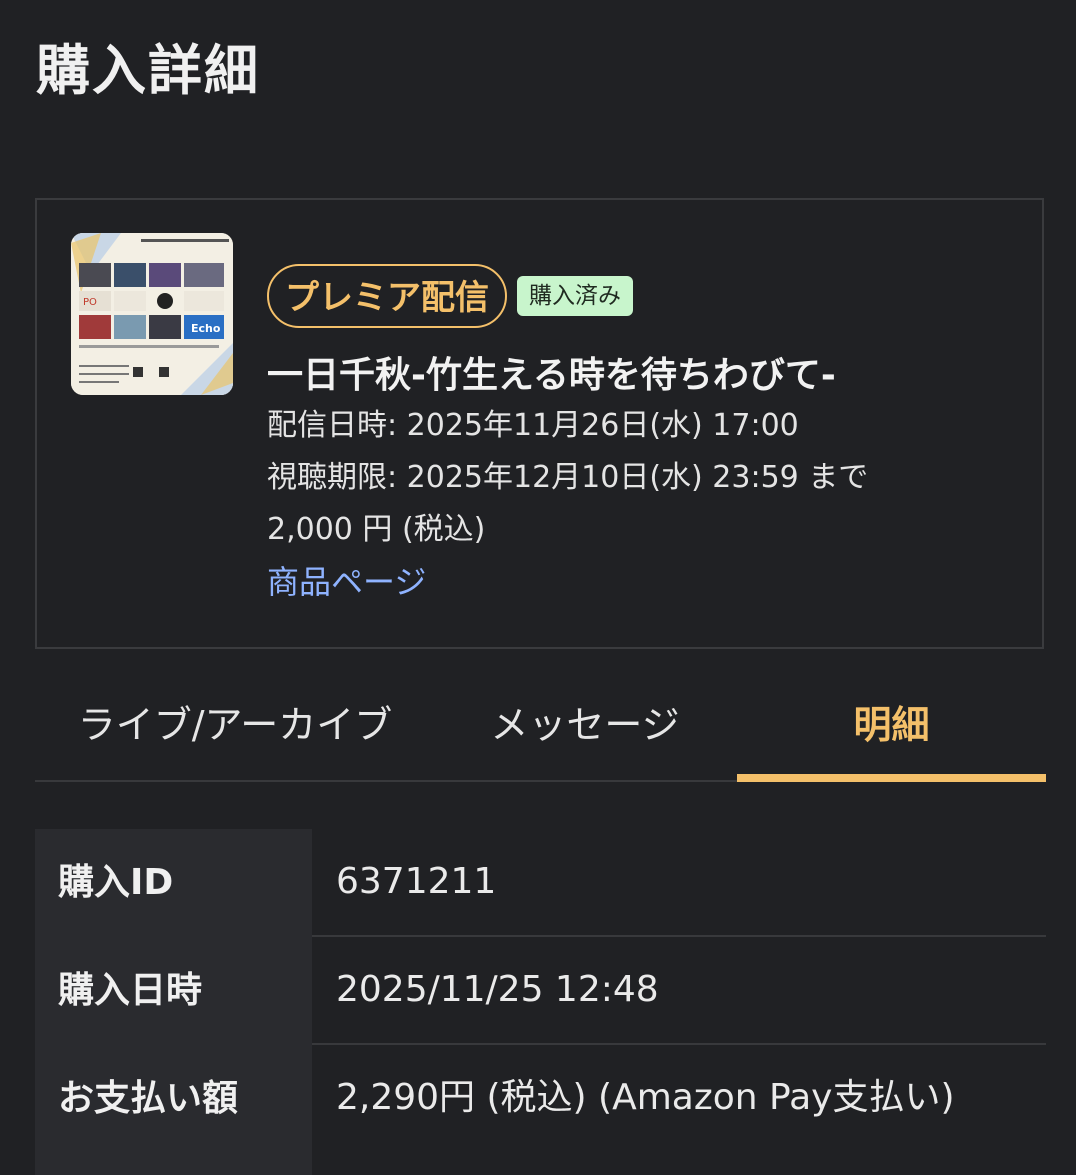  I want to click on tab-live-archive: ライブ/アーカイブ, so click(235, 725).